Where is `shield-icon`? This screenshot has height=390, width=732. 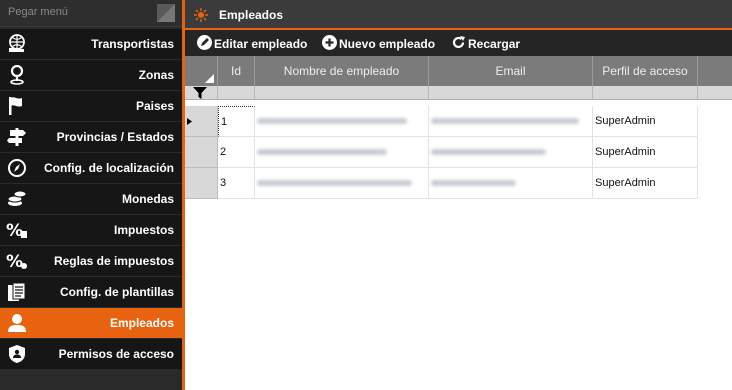
shield-icon is located at coordinates (17, 354).